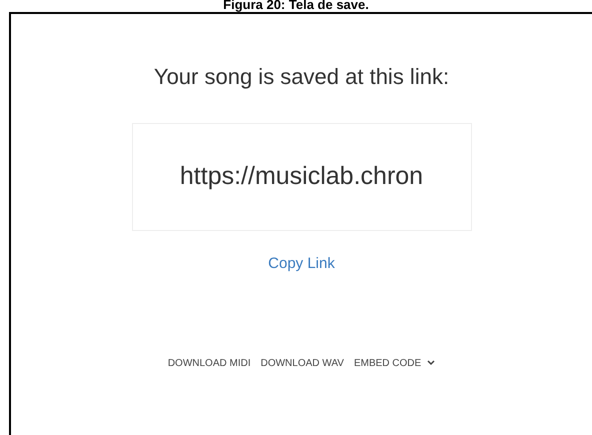 Image resolution: width=592 pixels, height=435 pixels. What do you see at coordinates (431, 363) in the screenshot?
I see `caret-icon` at bounding box center [431, 363].